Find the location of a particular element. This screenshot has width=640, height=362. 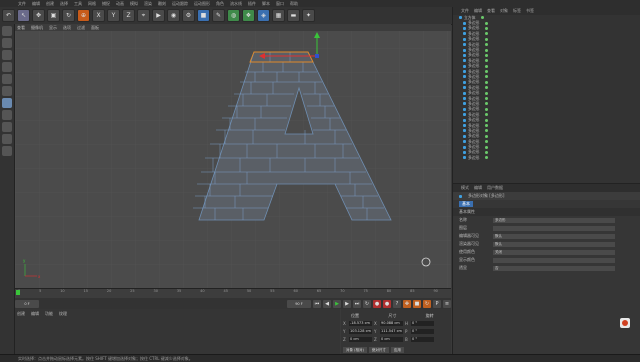

viewport-menu-item: 过滤 is located at coordinates (81, 28).